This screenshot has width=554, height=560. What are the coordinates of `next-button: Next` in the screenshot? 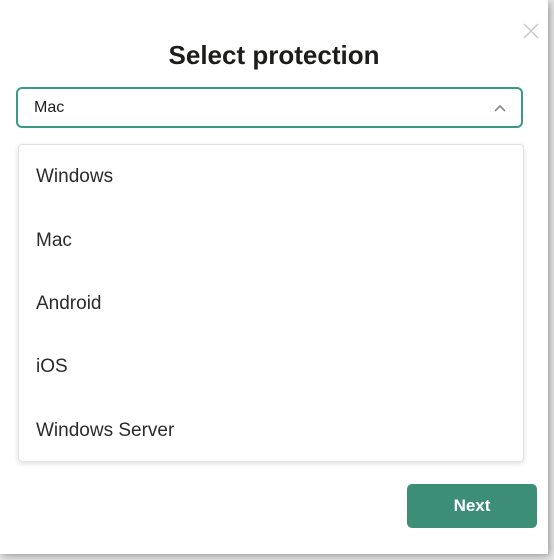 It's located at (472, 506).